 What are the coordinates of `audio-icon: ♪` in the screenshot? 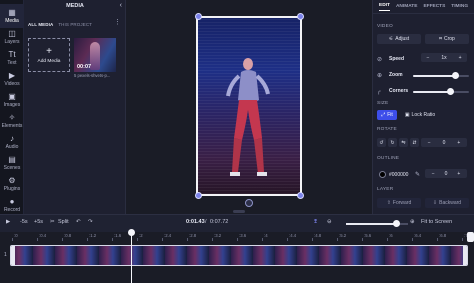 It's located at (12, 138).